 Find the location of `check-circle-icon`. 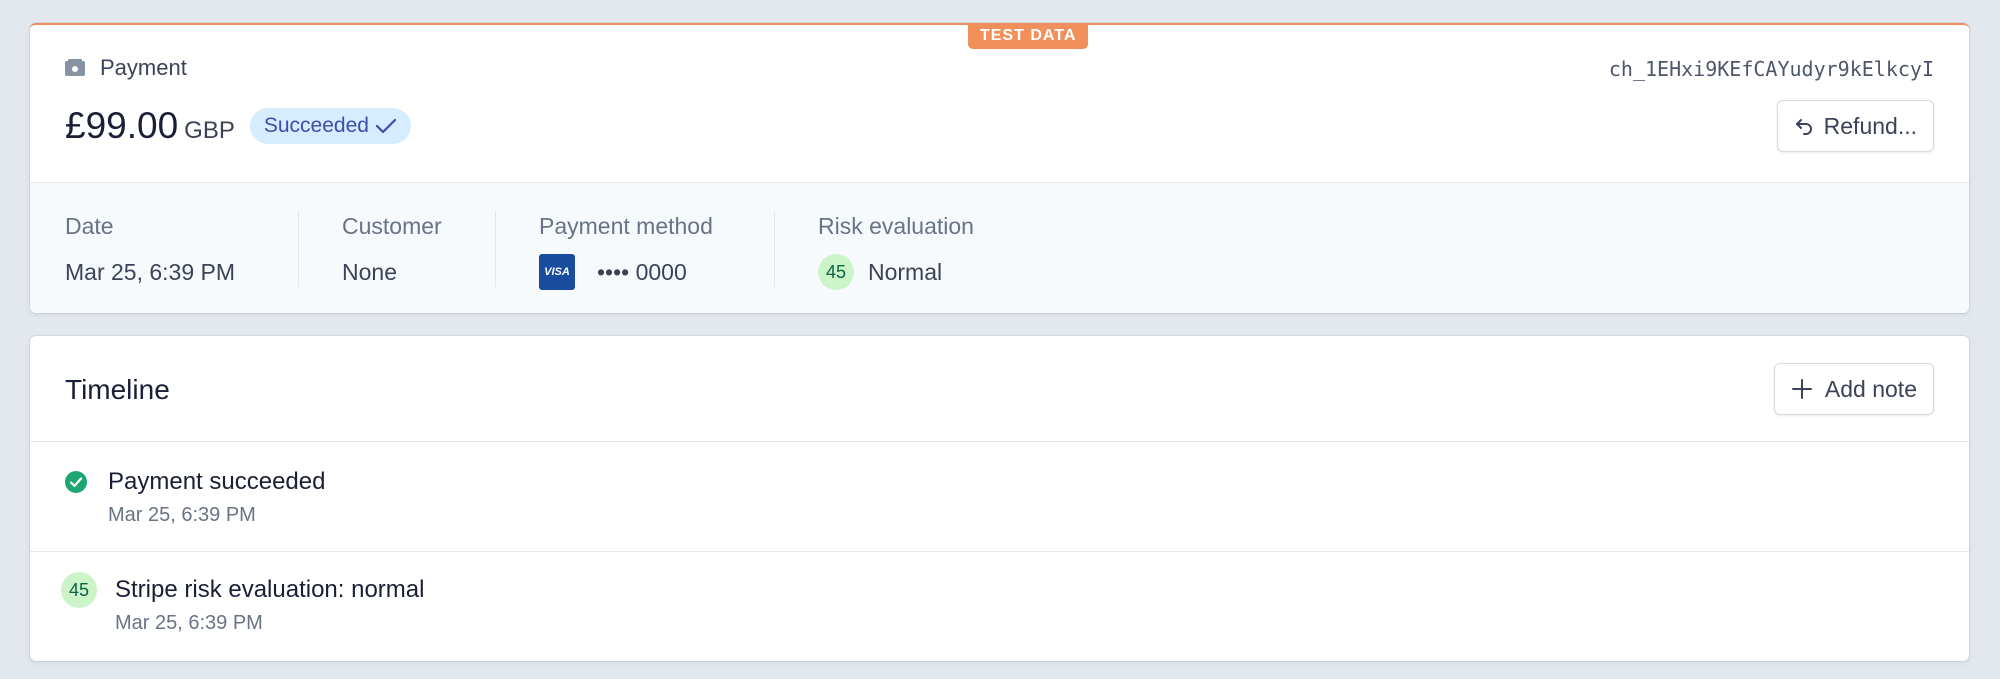

check-circle-icon is located at coordinates (76, 482).